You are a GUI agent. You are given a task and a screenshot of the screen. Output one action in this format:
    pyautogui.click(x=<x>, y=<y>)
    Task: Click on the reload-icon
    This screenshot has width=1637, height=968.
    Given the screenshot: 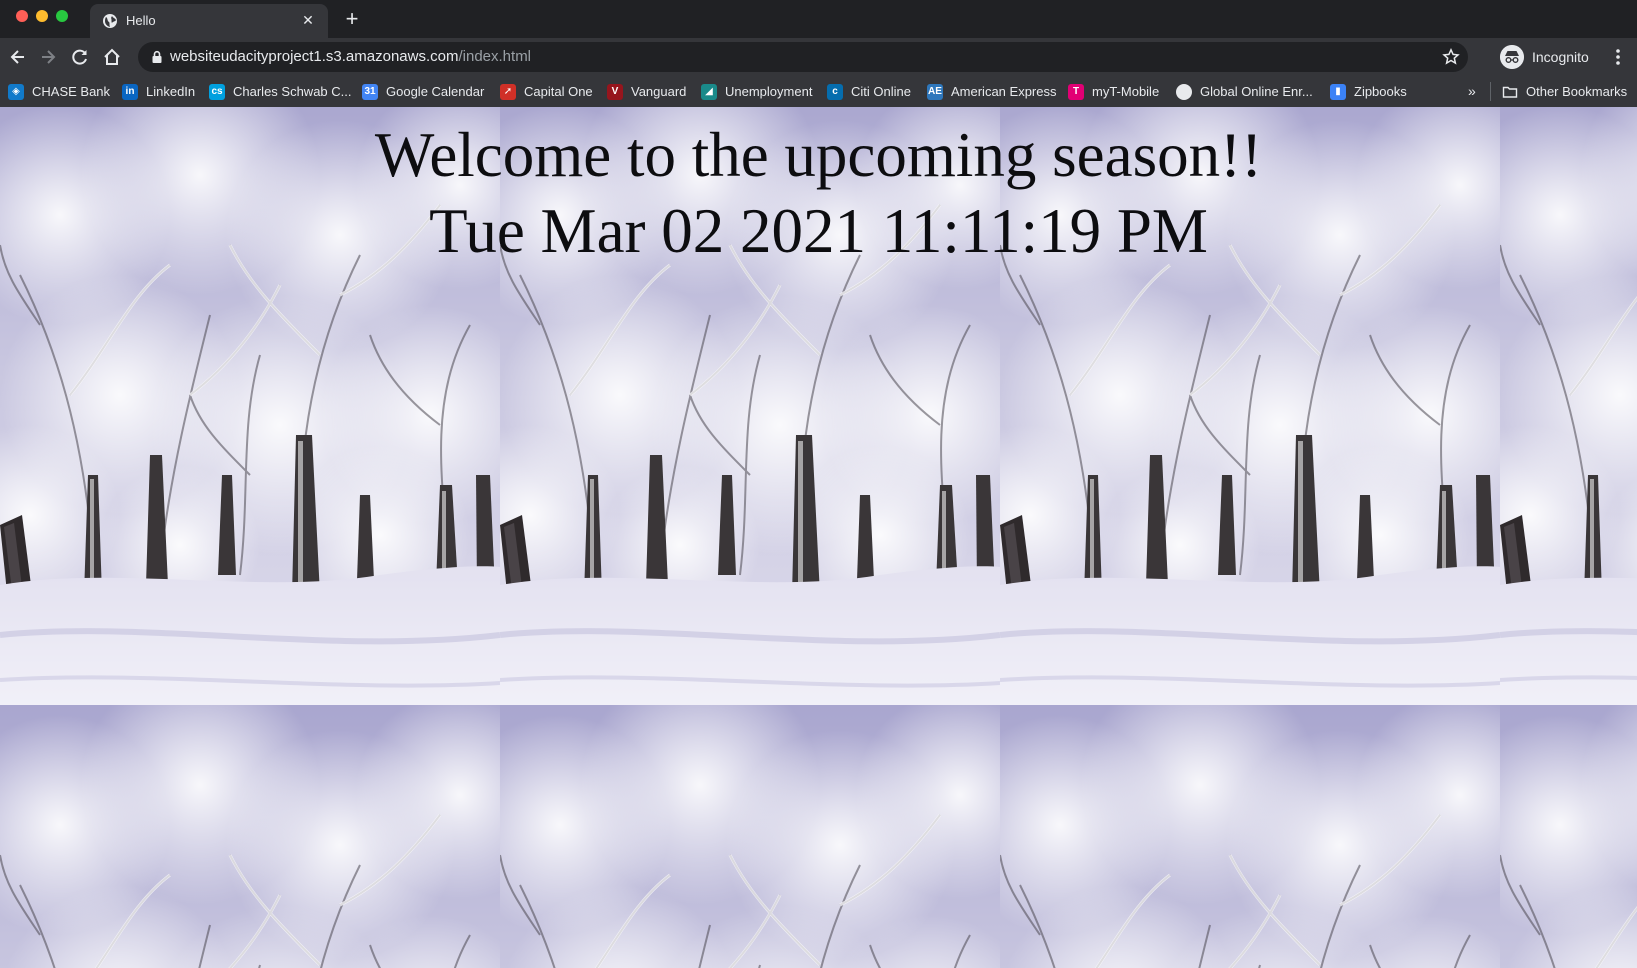 What is the action you would take?
    pyautogui.click(x=80, y=57)
    